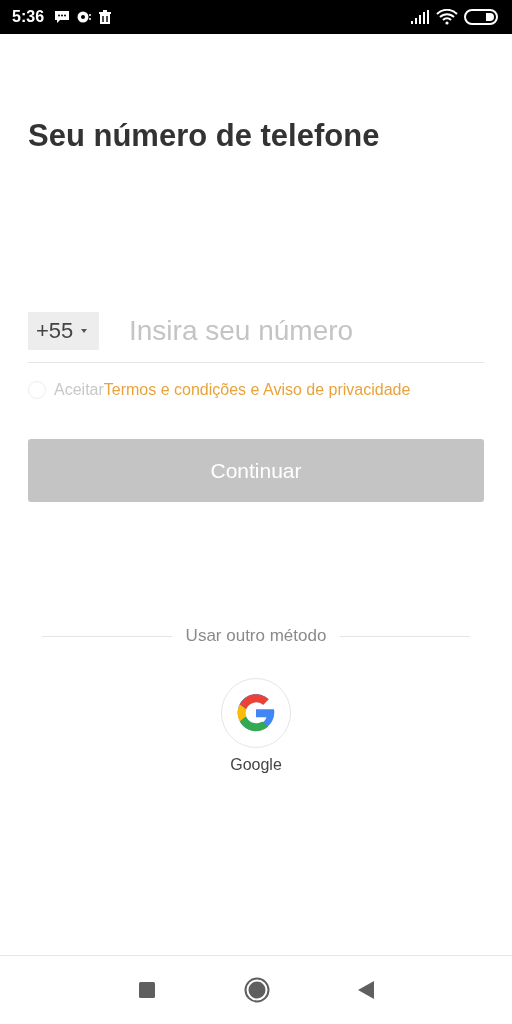 The width and height of the screenshot is (512, 1024). I want to click on other-method-label: Usar outro método, so click(256, 636).